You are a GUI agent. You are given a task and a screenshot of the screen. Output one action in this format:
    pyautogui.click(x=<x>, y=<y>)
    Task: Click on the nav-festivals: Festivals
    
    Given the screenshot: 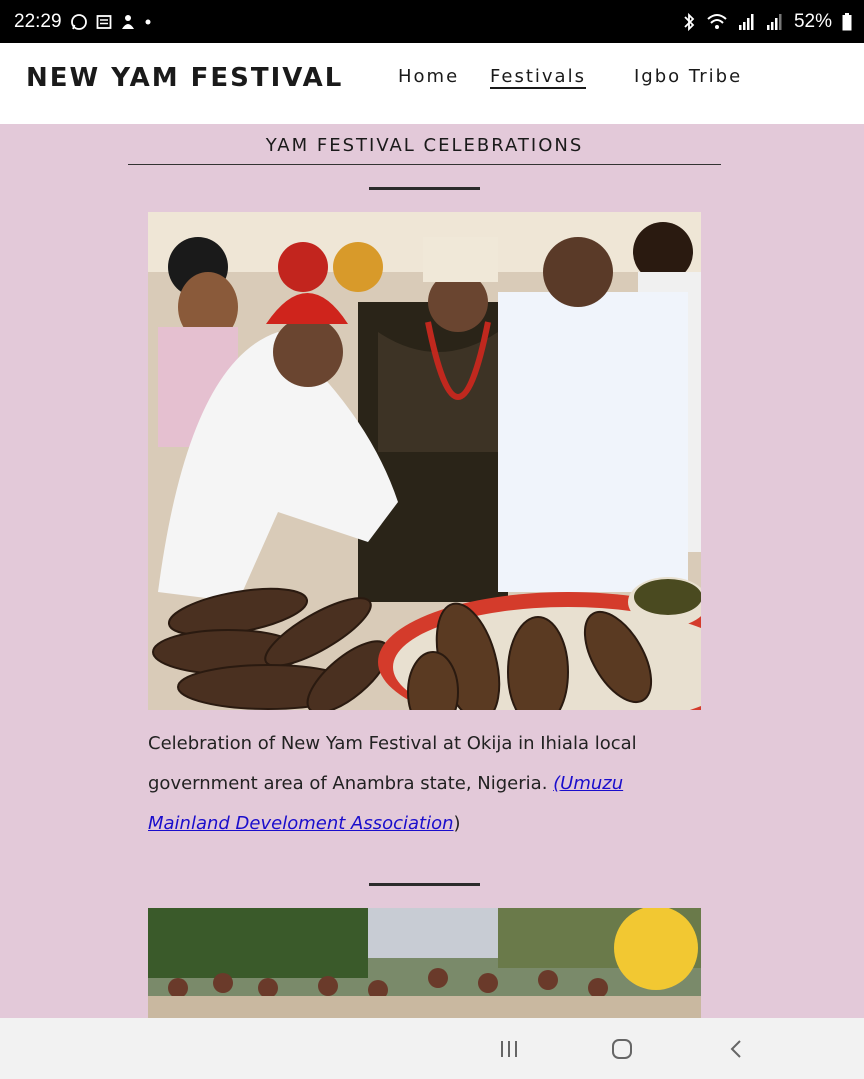 What is the action you would take?
    pyautogui.click(x=538, y=77)
    